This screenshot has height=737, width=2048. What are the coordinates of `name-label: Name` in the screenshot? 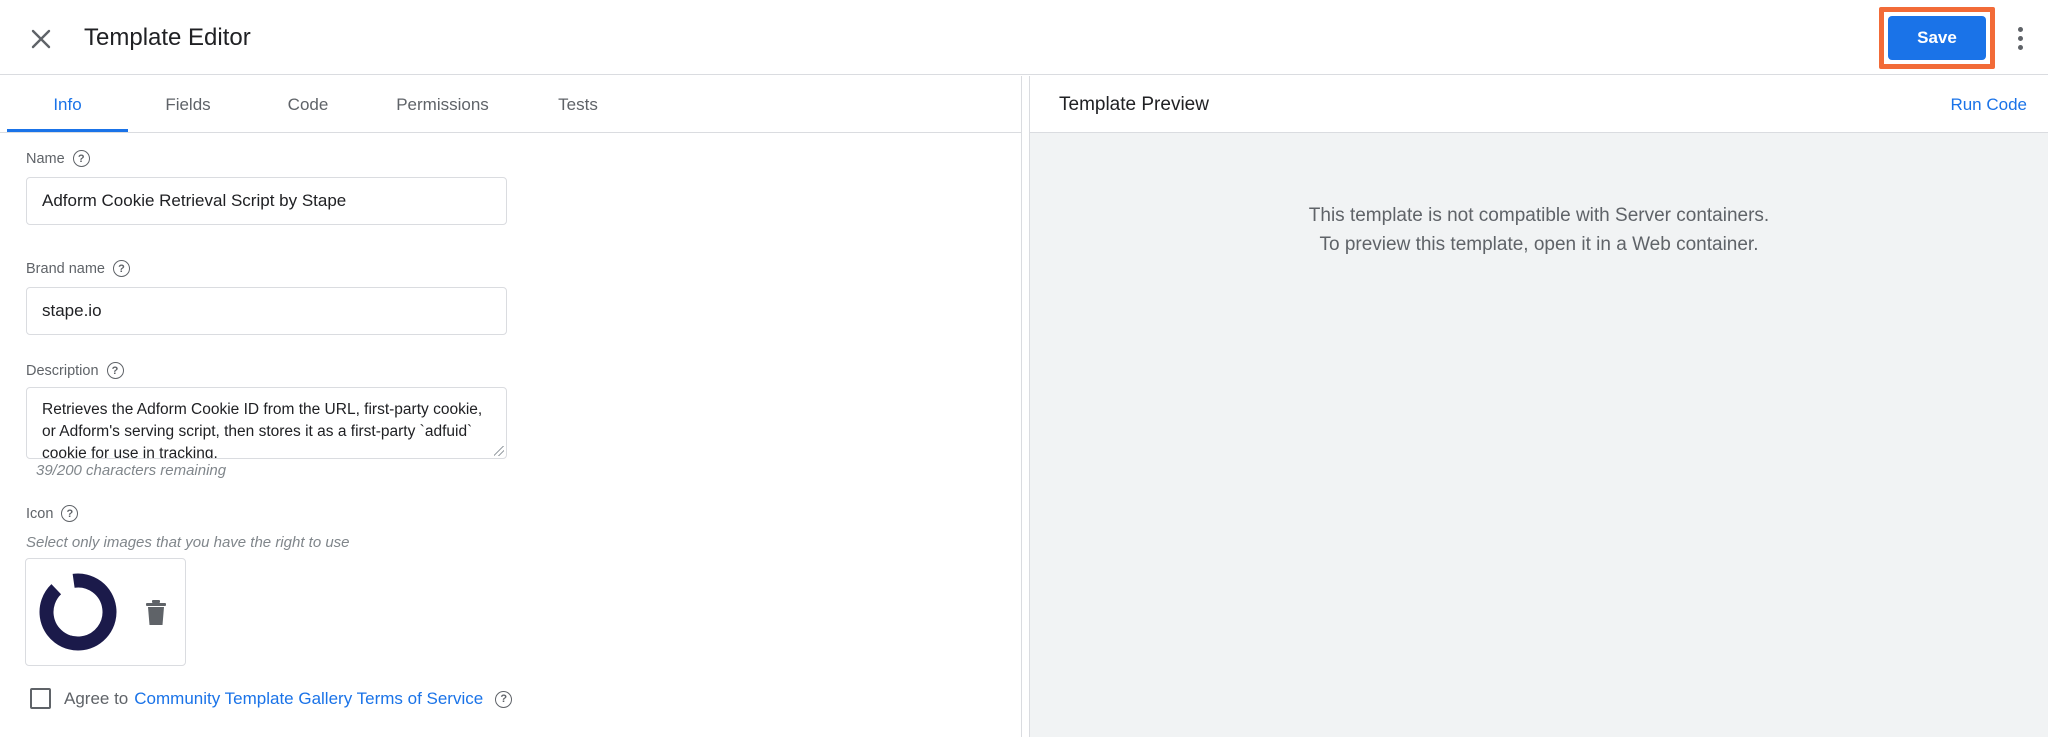 It's located at (45, 158).